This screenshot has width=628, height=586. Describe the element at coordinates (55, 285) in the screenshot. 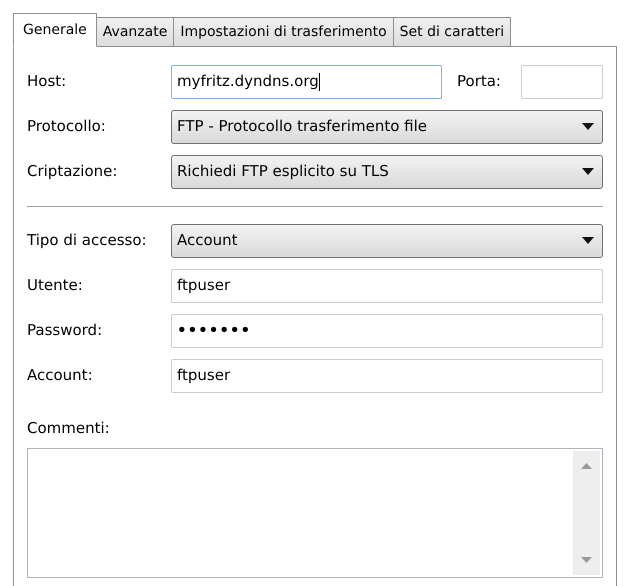

I see `field-label: Utente:` at that location.